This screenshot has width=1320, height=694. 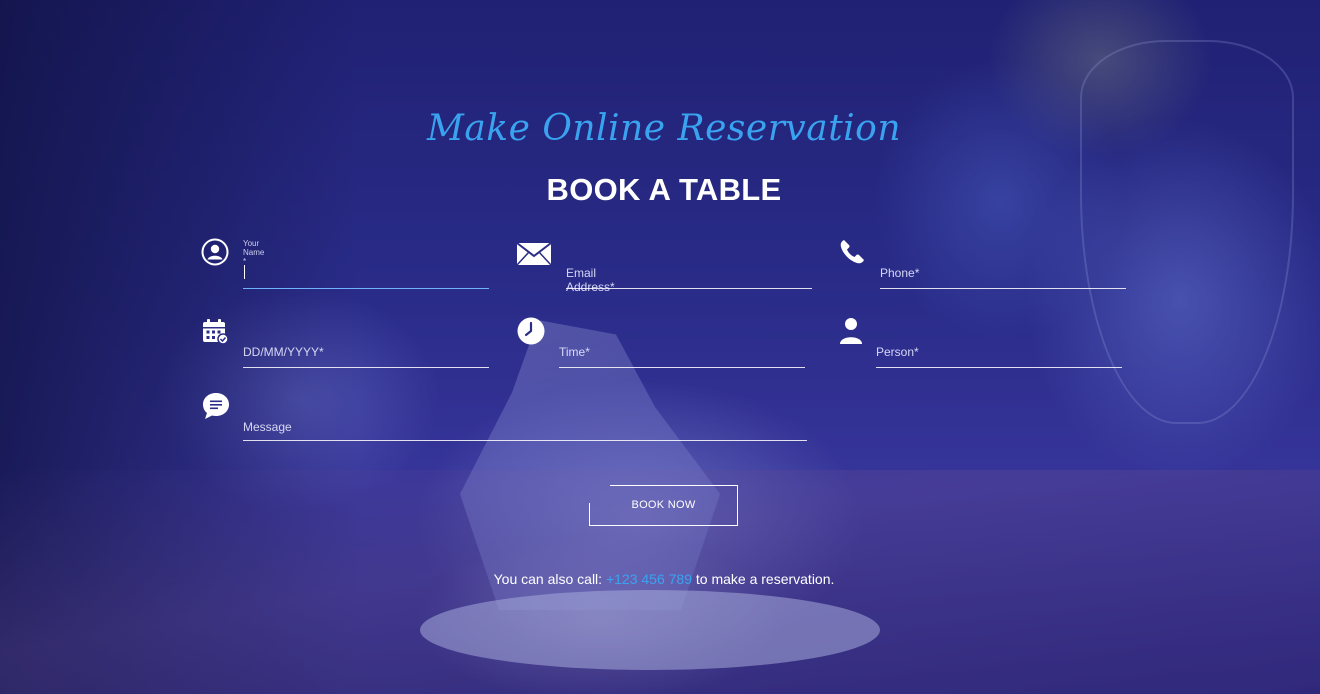 What do you see at coordinates (366, 367) in the screenshot?
I see `date-underline` at bounding box center [366, 367].